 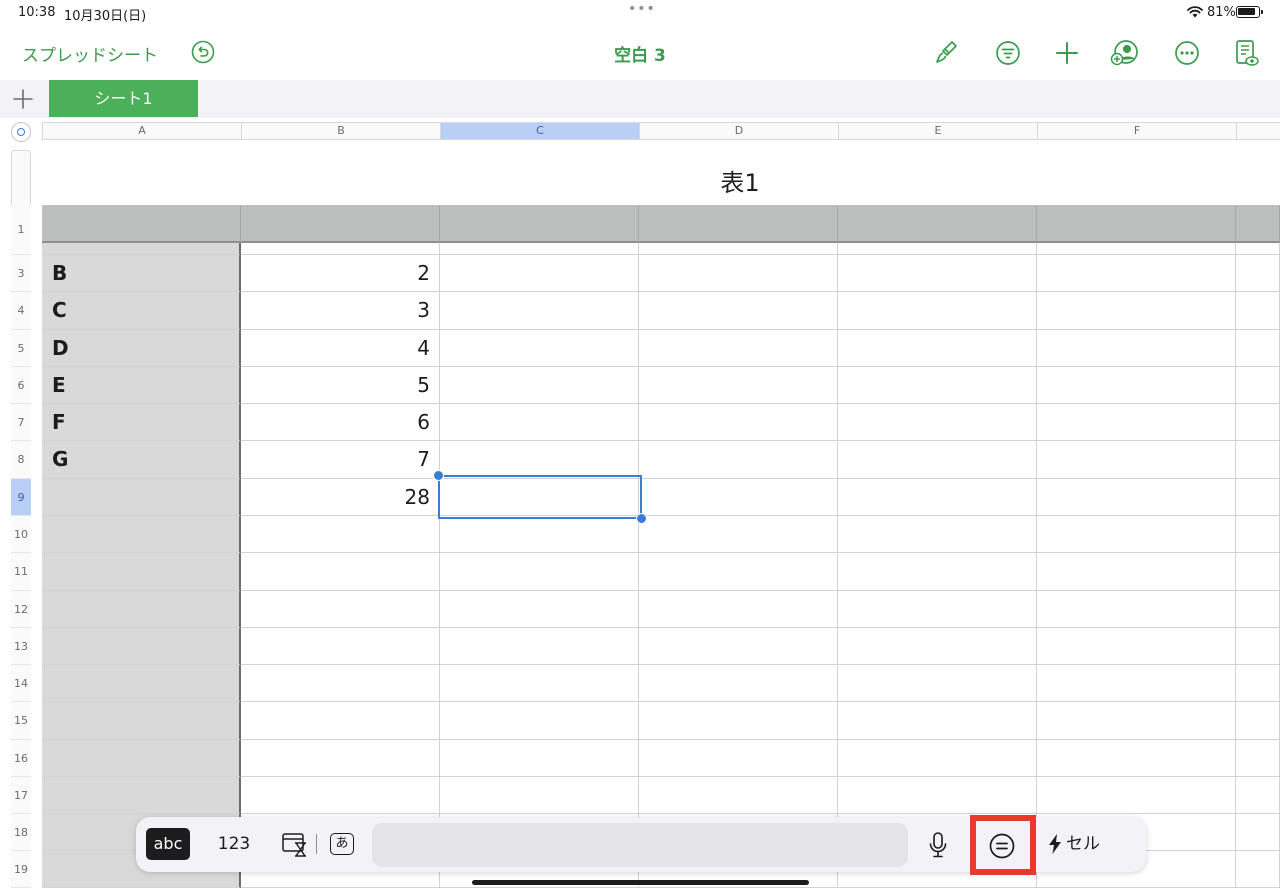 I want to click on cell-a13, so click(x=141, y=646).